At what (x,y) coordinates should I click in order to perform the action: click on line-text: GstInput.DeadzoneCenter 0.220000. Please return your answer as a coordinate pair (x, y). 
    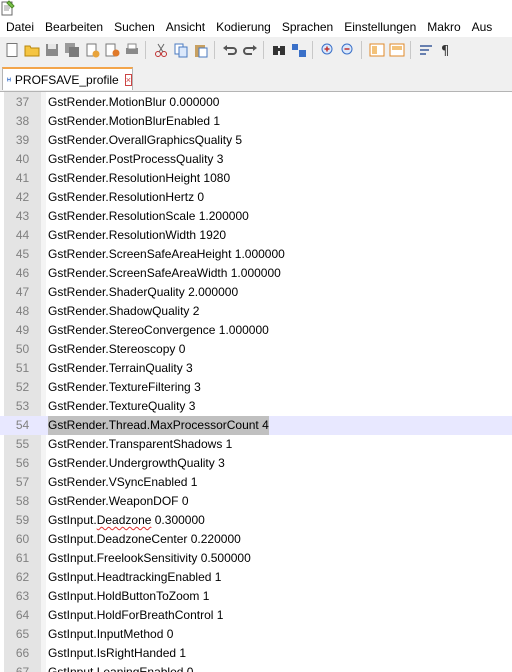
    Looking at the image, I should click on (144, 539).